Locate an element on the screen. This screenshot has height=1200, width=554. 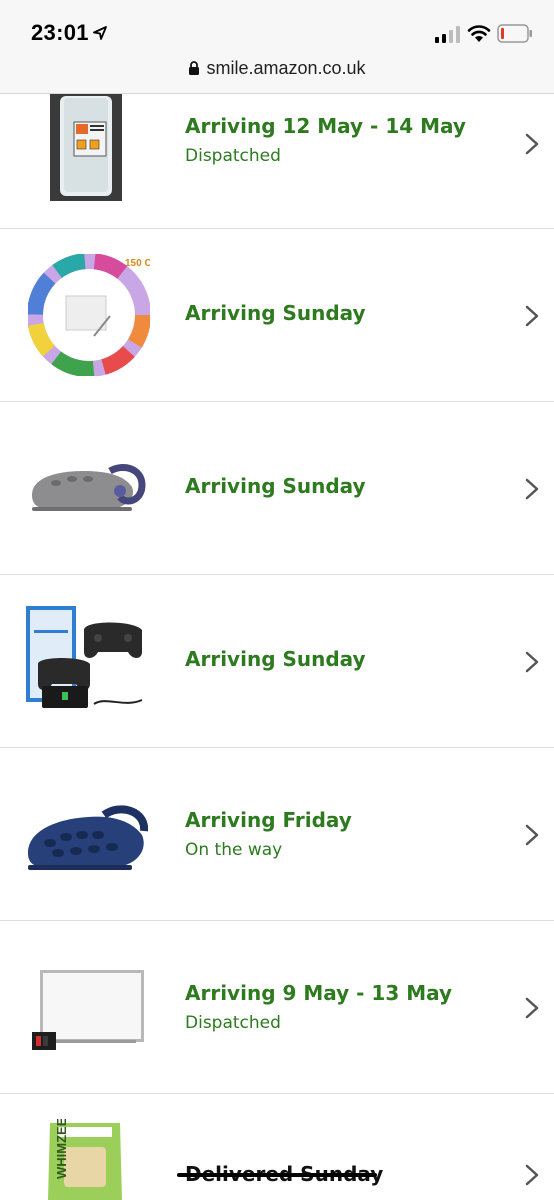
order-row-1: Arriving 12 May - 14 May Dispatched is located at coordinates (277, 161).